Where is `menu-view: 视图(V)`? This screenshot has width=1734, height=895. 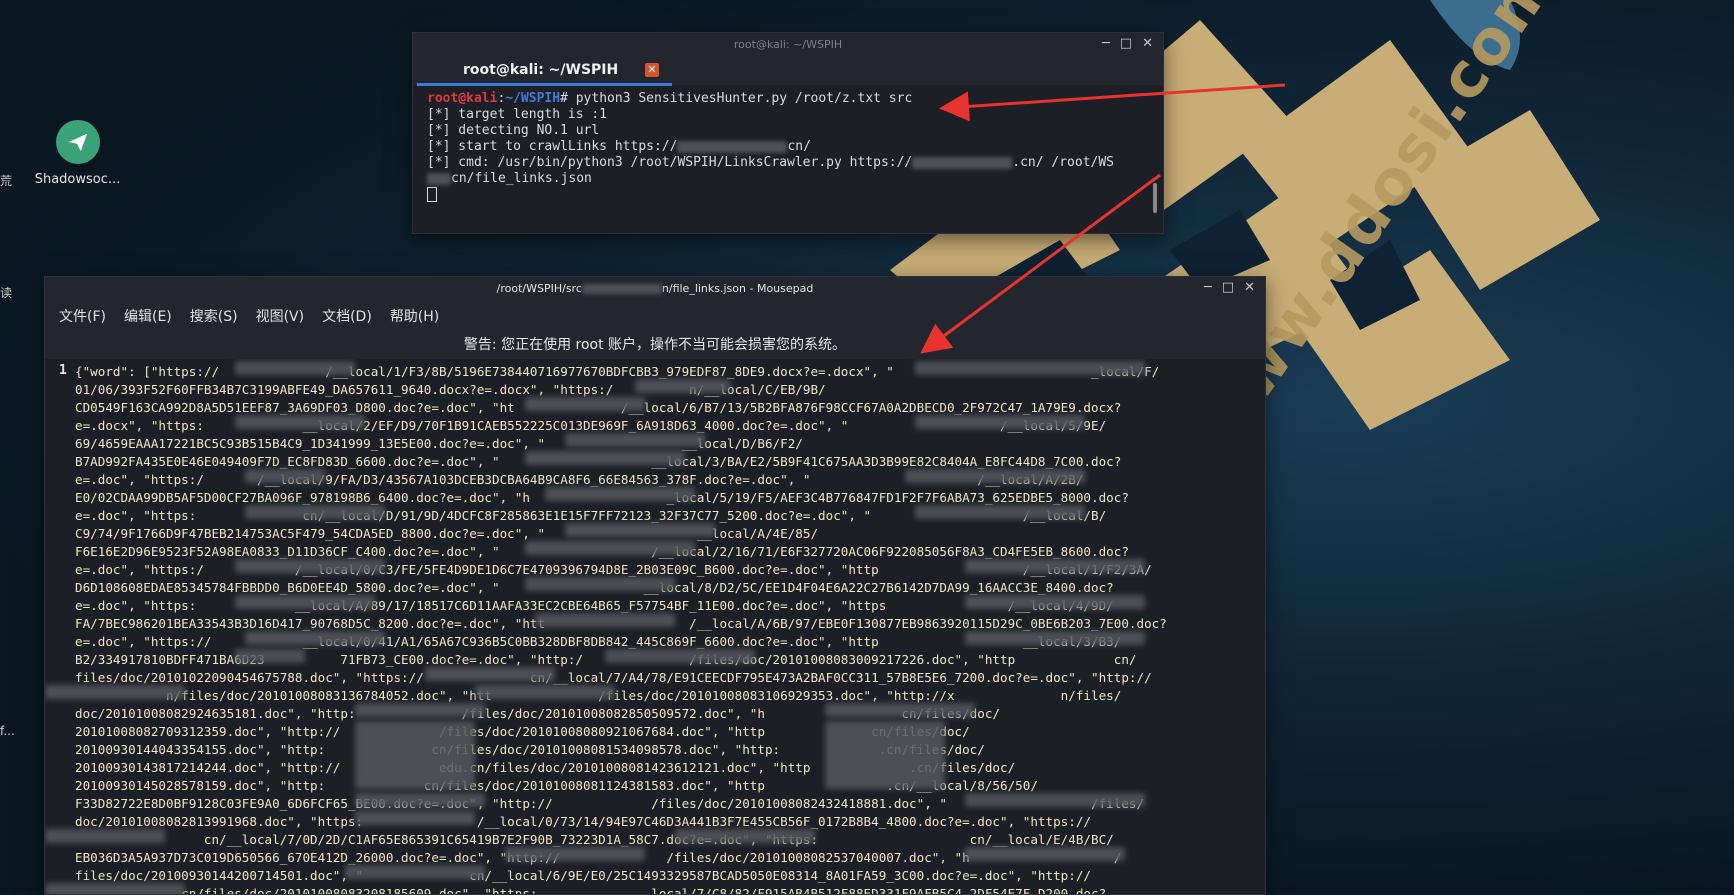 menu-view: 视图(V) is located at coordinates (280, 316).